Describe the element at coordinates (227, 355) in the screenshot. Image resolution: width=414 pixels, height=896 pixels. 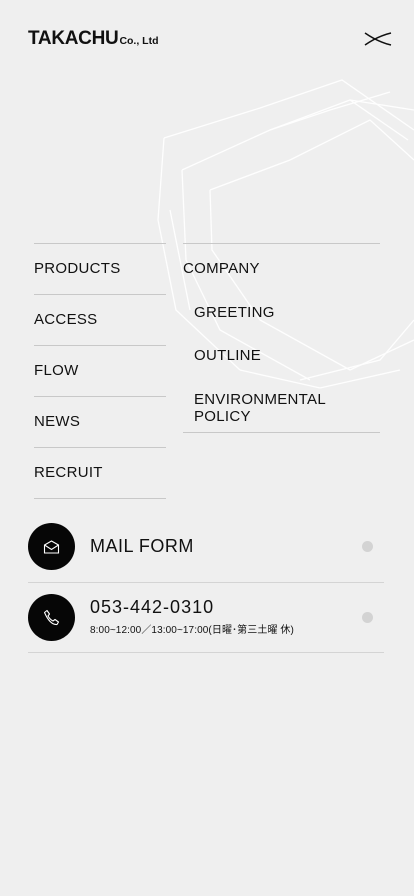
I see `nav-subitem-outline: OUTLINE` at that location.